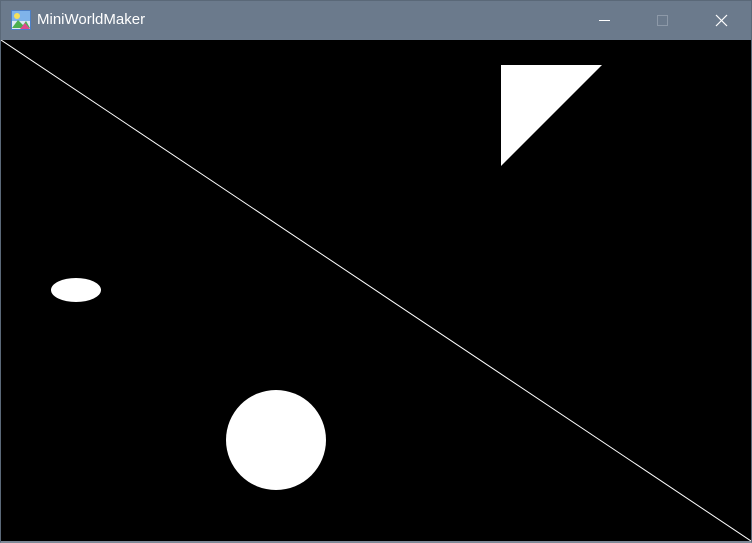  I want to click on maximize-icon, so click(662, 20).